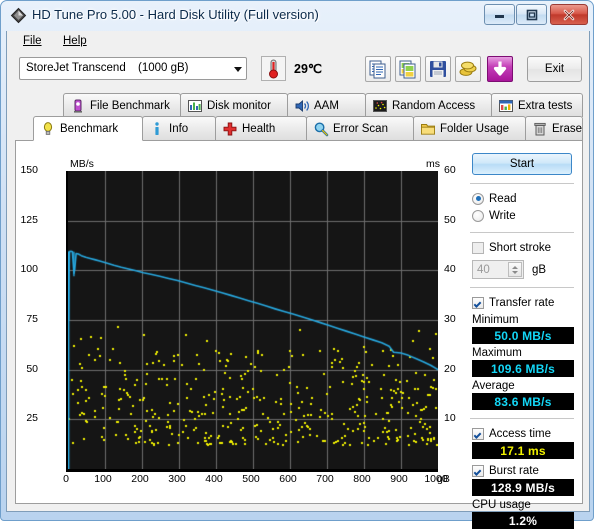 Image resolution: width=594 pixels, height=529 pixels. I want to click on checkbox-short-stroke: Short stroke, so click(524, 247).